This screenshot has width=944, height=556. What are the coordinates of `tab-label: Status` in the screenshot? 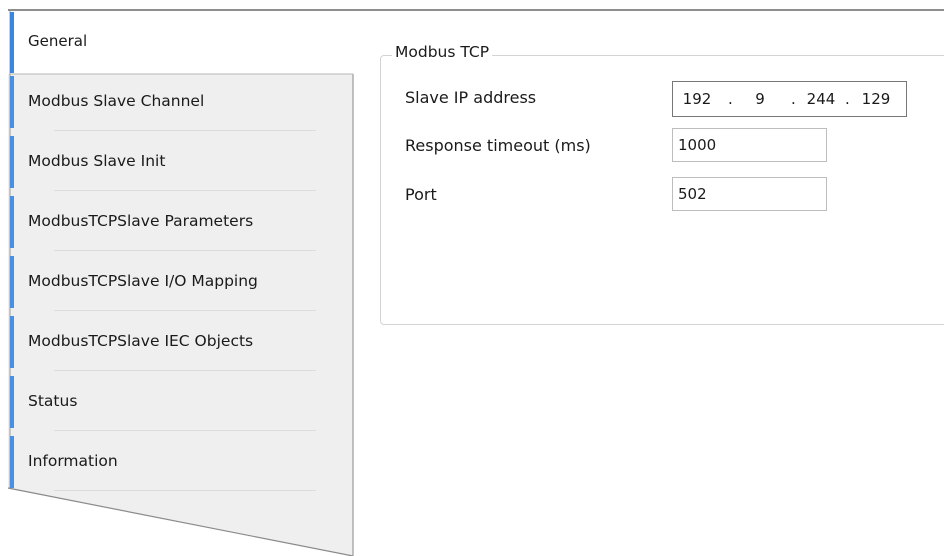 It's located at (53, 401).